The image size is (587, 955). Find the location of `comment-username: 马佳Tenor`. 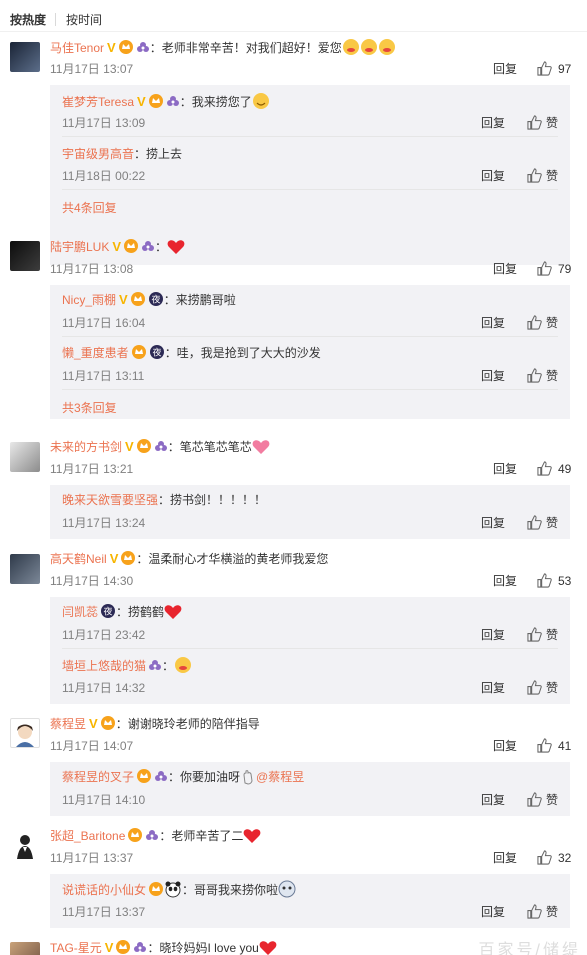

comment-username: 马佳Tenor is located at coordinates (77, 48).